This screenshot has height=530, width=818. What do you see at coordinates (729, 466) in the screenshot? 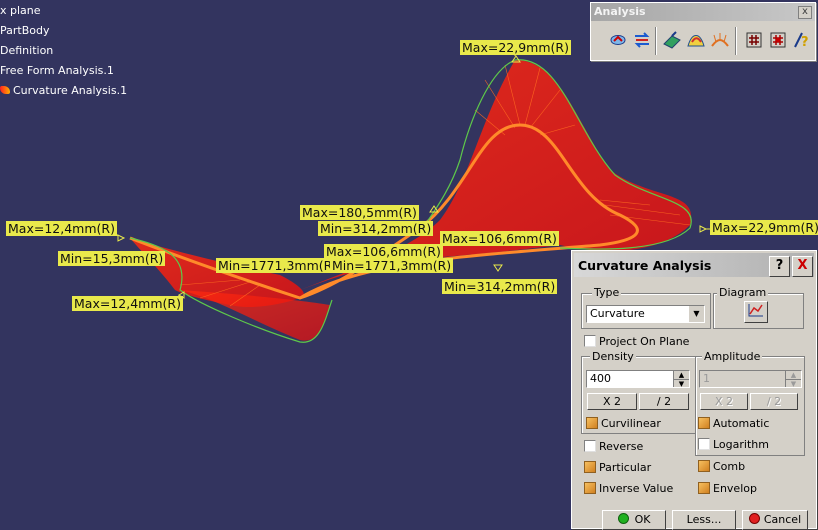
I see `comb-label: Comb` at bounding box center [729, 466].